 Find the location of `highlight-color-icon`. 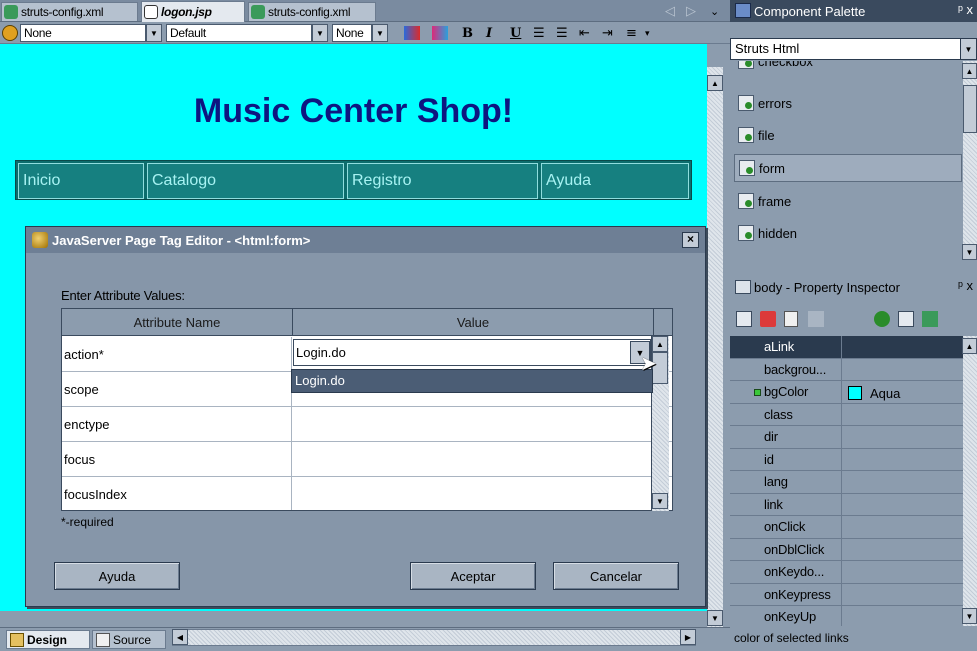

highlight-color-icon is located at coordinates (440, 33).